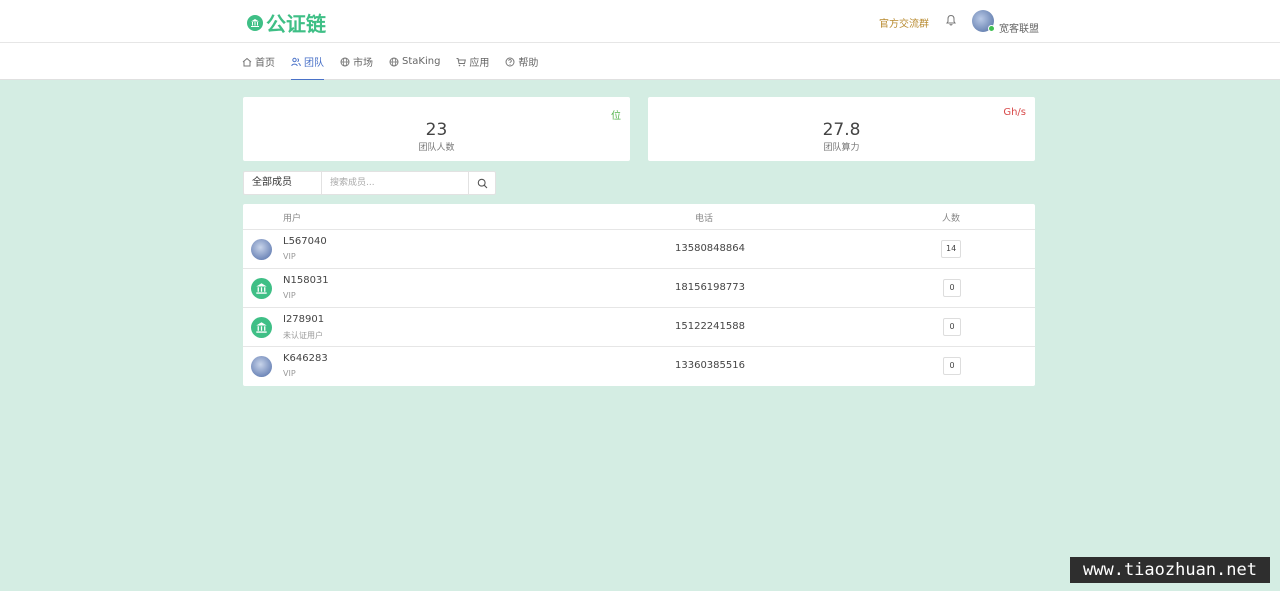  I want to click on nav-item-staking: StaKing, so click(414, 61).